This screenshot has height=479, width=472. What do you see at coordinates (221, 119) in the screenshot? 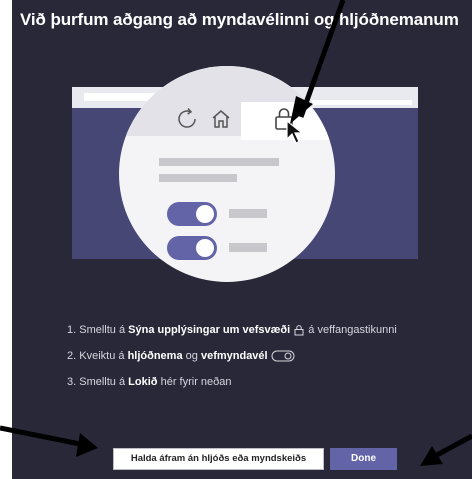
I see `home-icon` at bounding box center [221, 119].